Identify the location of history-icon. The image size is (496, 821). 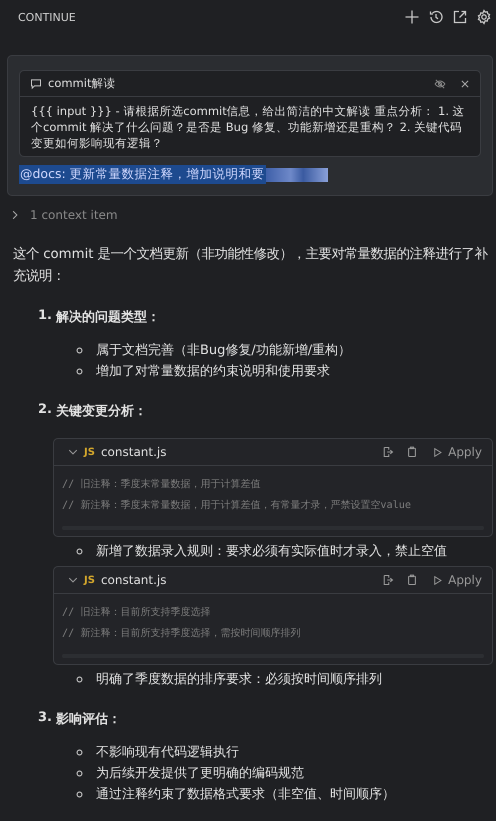
(436, 17).